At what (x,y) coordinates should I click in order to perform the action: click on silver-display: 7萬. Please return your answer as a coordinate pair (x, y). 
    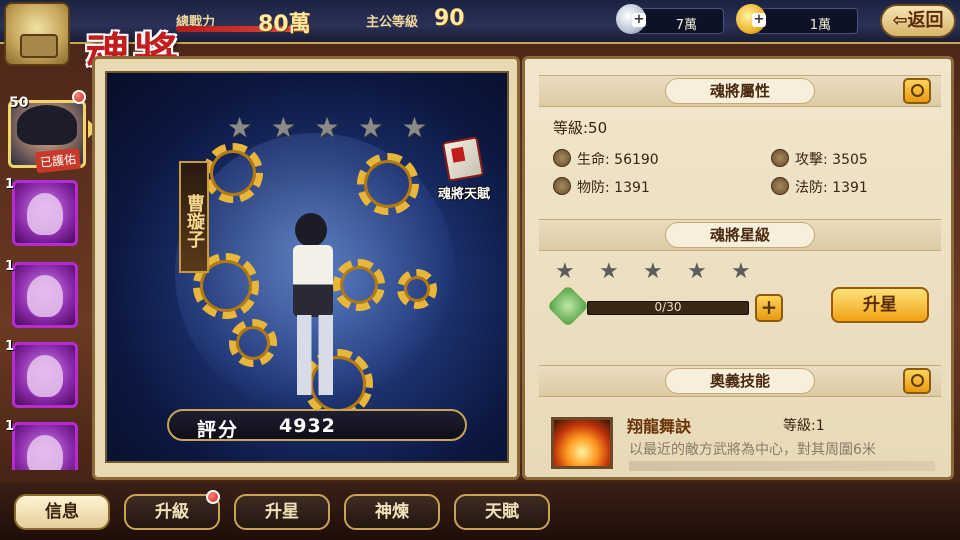
    Looking at the image, I should click on (680, 21).